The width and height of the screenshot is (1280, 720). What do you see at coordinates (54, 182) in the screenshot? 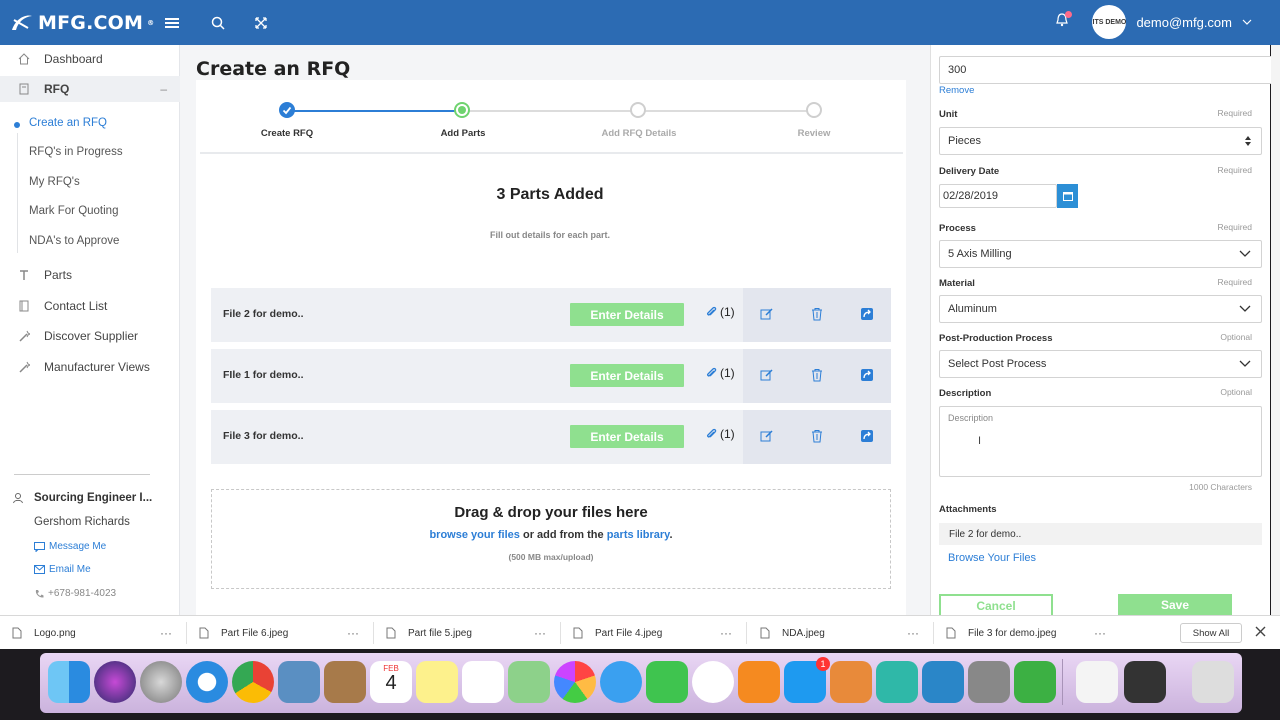
I see `sidebar-sub-my-rfqs: My RFQ's` at bounding box center [54, 182].